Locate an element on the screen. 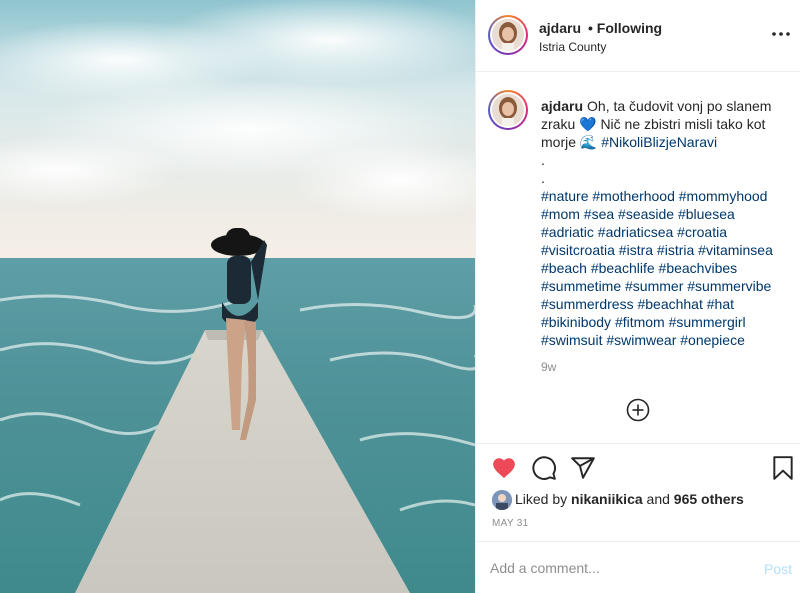 Image resolution: width=800 pixels, height=593 pixels. share-icon is located at coordinates (583, 468).